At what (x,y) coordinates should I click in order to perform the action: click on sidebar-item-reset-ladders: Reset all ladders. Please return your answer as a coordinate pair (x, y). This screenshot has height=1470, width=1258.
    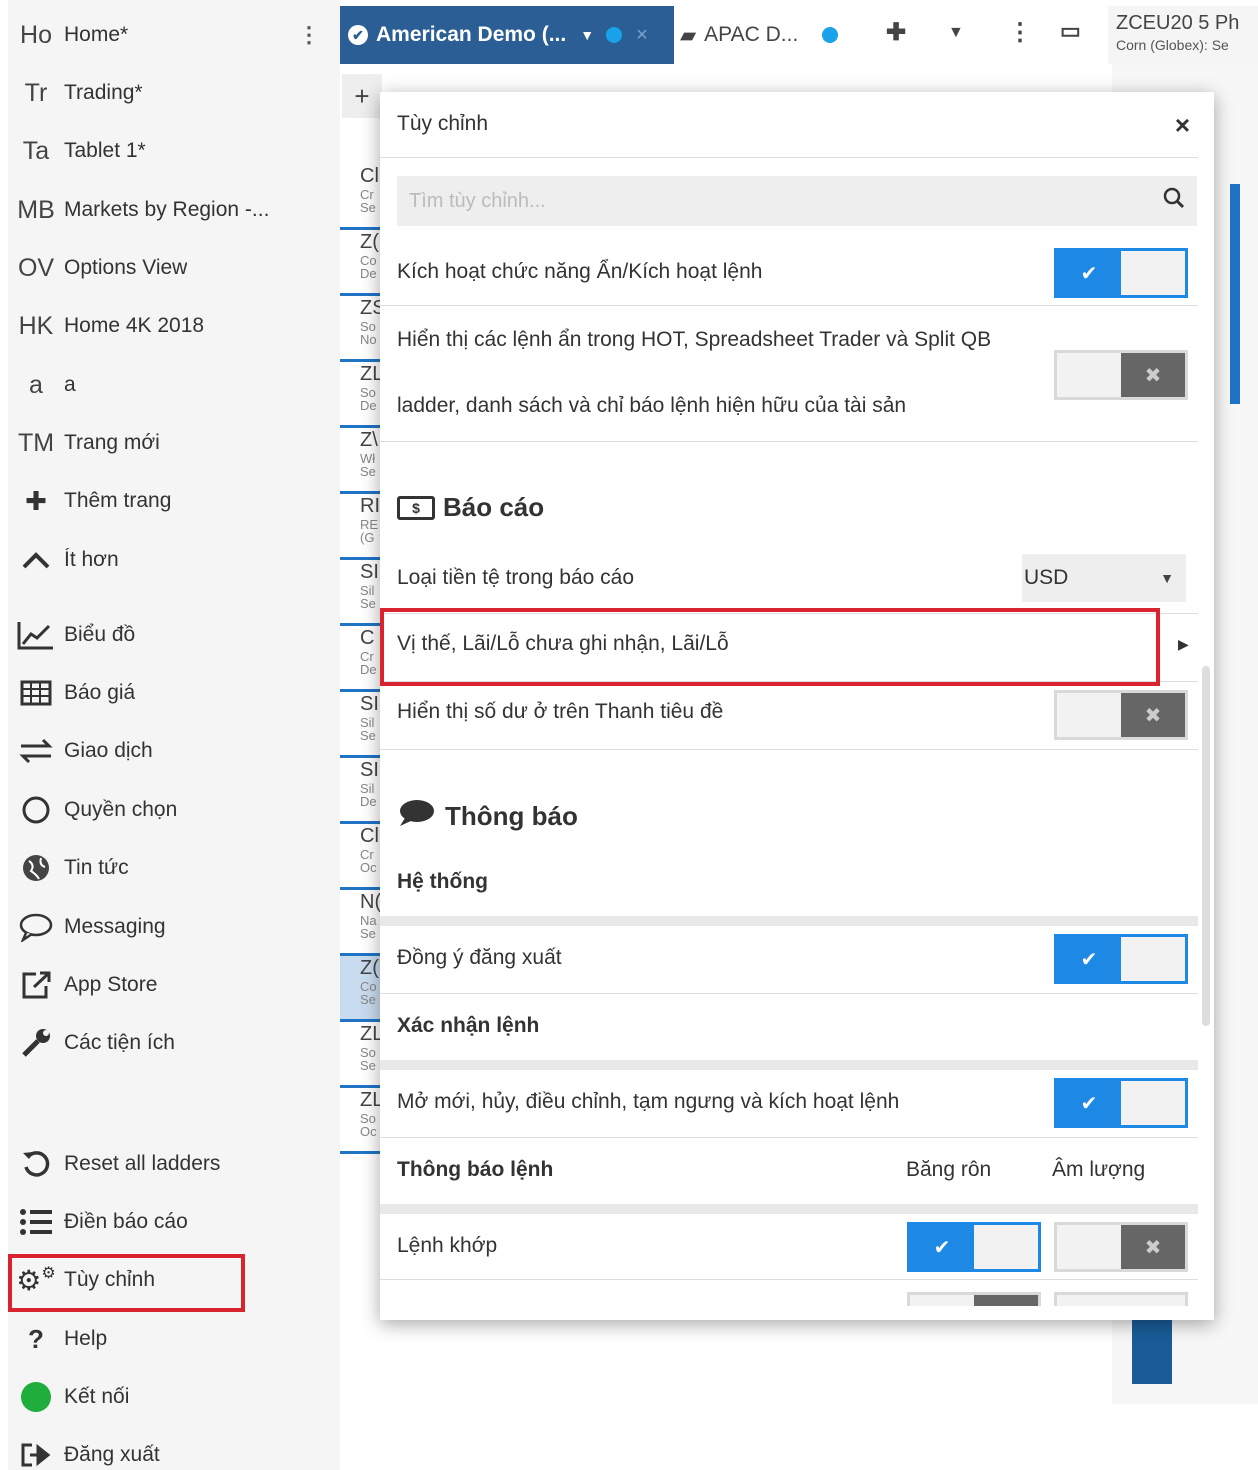
    Looking at the image, I should click on (174, 1164).